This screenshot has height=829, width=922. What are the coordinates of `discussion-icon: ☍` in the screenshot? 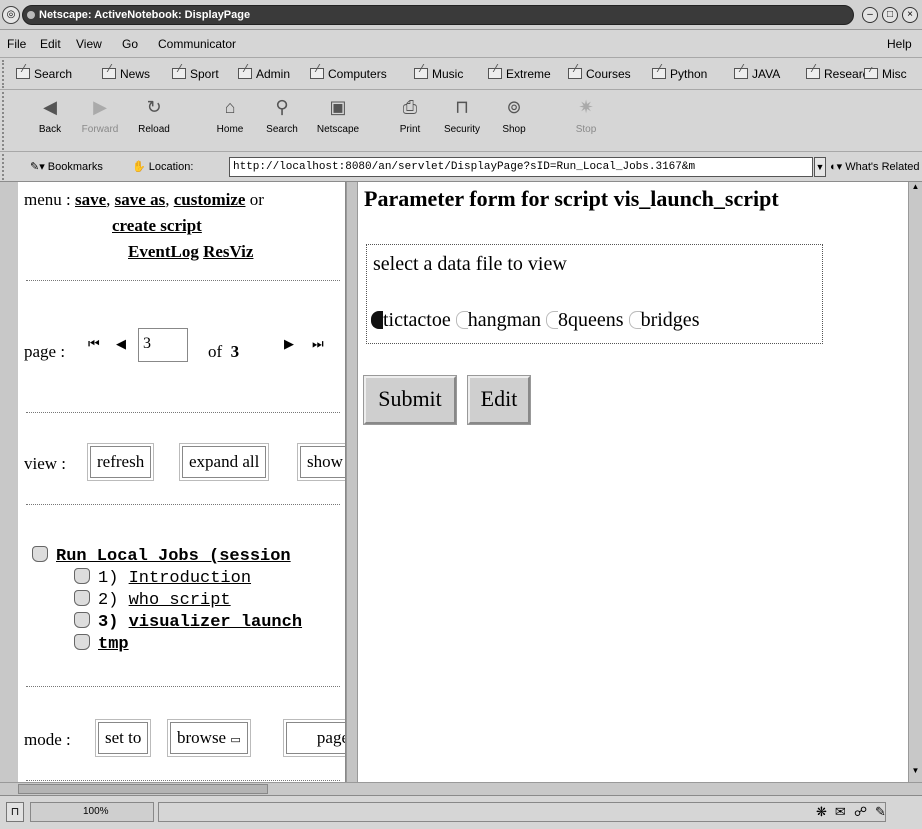 It's located at (864, 811).